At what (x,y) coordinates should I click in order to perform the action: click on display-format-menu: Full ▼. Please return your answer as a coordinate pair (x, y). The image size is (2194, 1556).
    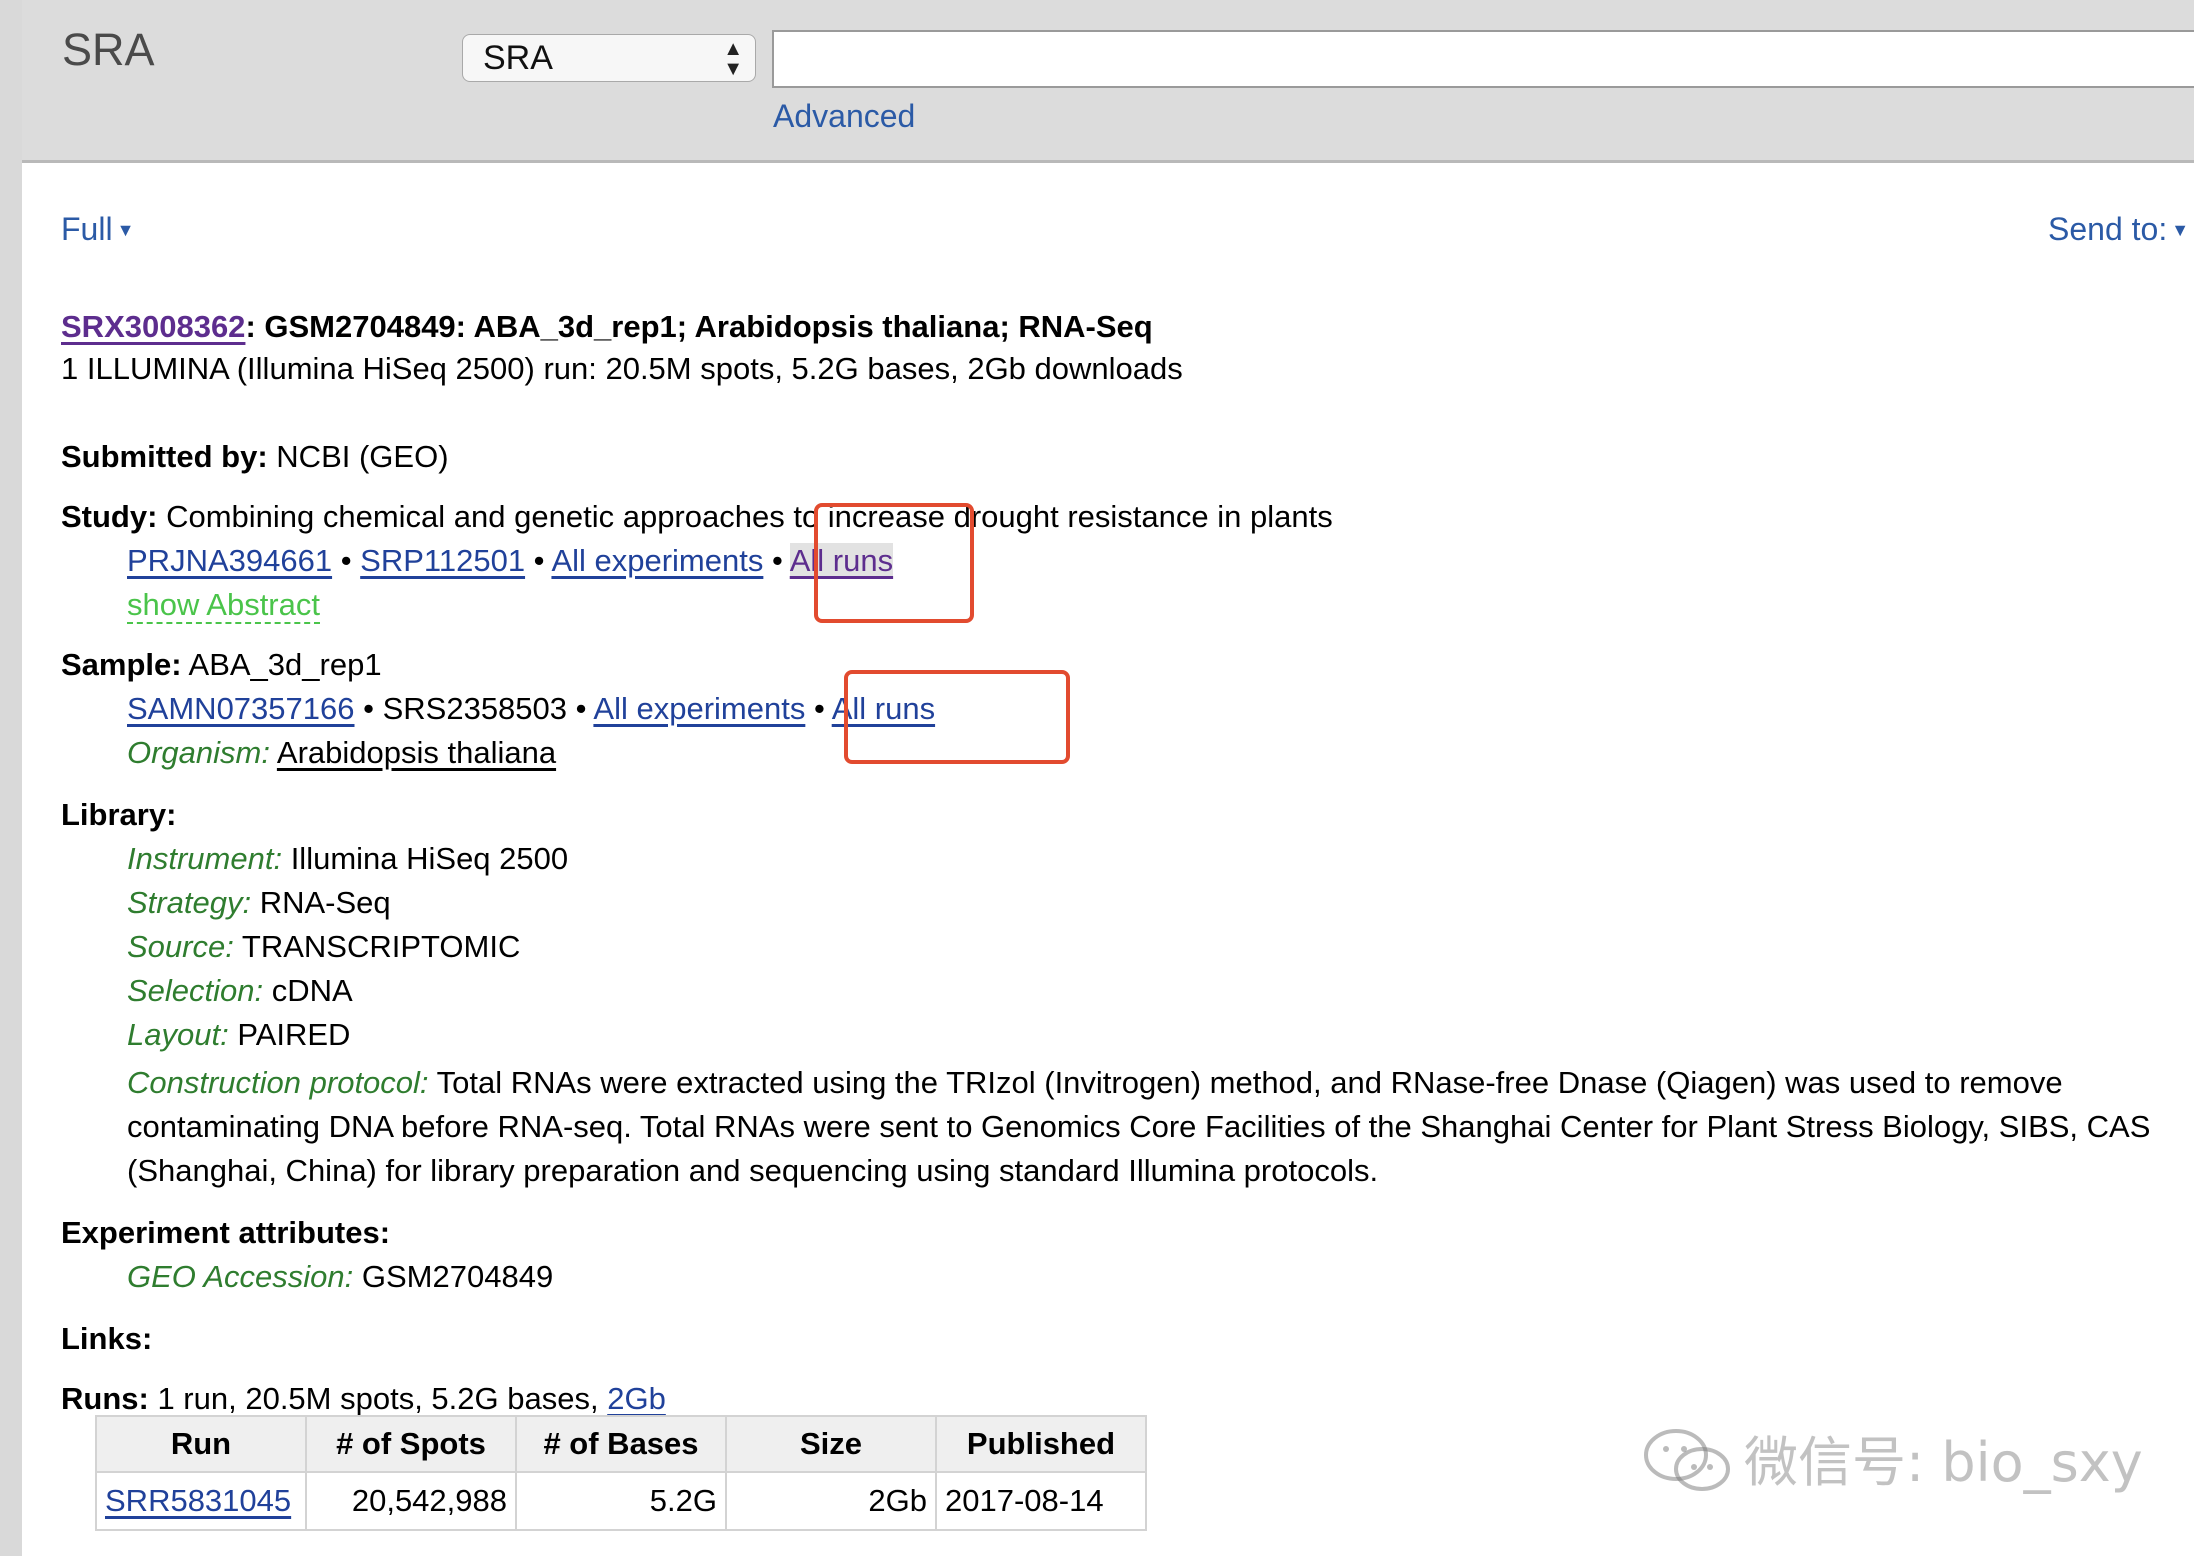
    Looking at the image, I should click on (97, 229).